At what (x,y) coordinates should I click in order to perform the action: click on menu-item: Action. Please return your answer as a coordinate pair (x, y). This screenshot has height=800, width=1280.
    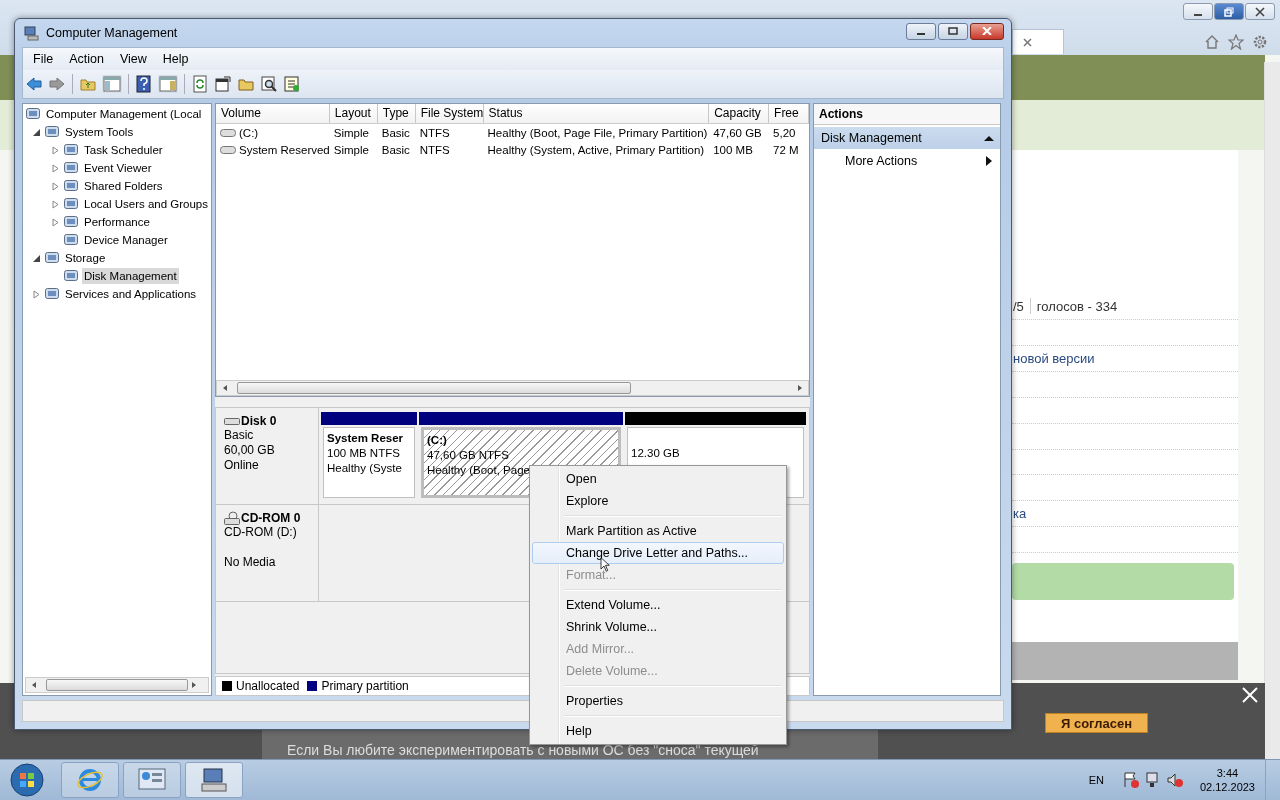
    Looking at the image, I should click on (86, 59).